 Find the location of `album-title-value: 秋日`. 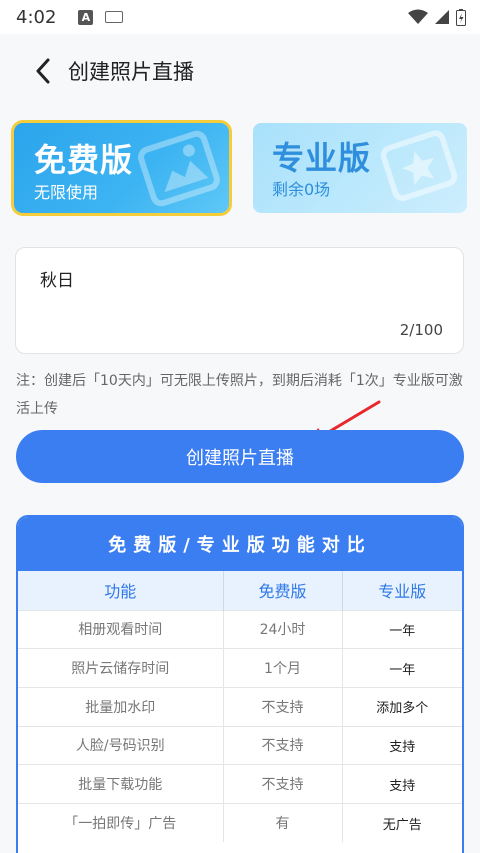

album-title-value: 秋日 is located at coordinates (57, 281).